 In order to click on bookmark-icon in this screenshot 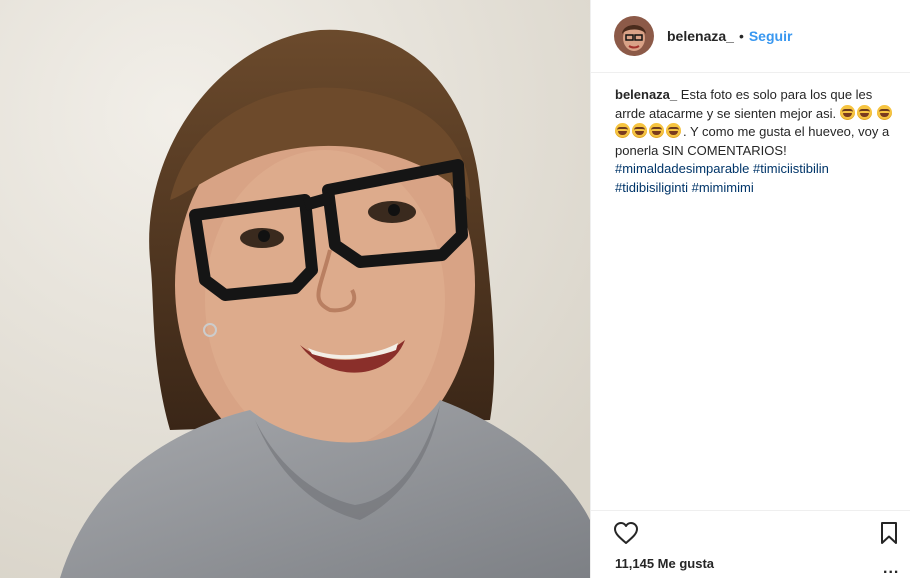, I will do `click(889, 535)`.